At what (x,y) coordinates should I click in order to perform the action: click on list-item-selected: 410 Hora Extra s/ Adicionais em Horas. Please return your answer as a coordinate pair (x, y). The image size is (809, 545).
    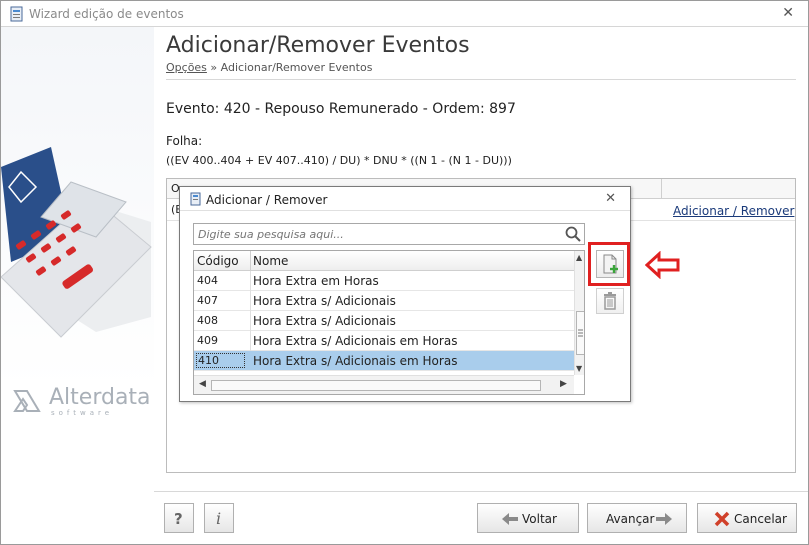
    Looking at the image, I should click on (384, 361).